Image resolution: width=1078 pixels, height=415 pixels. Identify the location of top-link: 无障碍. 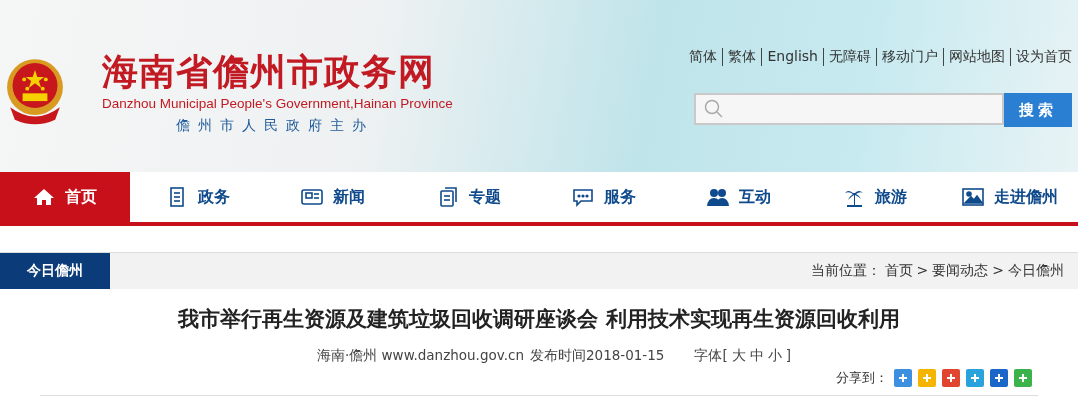
(847, 57).